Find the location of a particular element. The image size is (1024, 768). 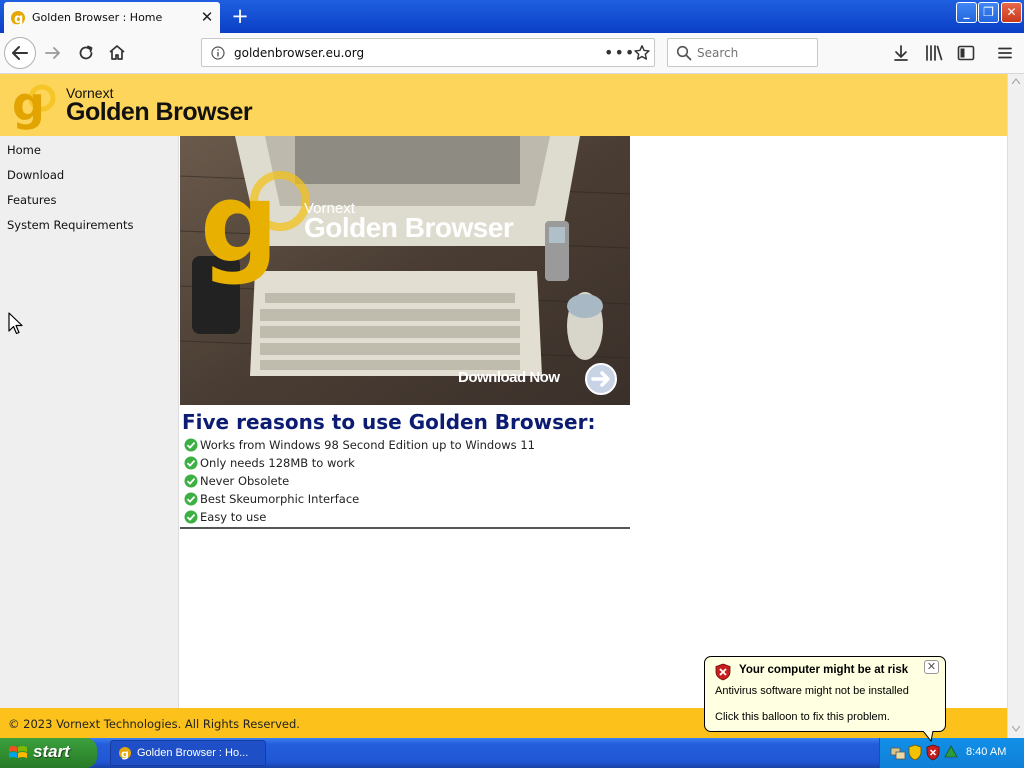

reasons-heading: Five reasons to use Golden Browser: is located at coordinates (389, 422).